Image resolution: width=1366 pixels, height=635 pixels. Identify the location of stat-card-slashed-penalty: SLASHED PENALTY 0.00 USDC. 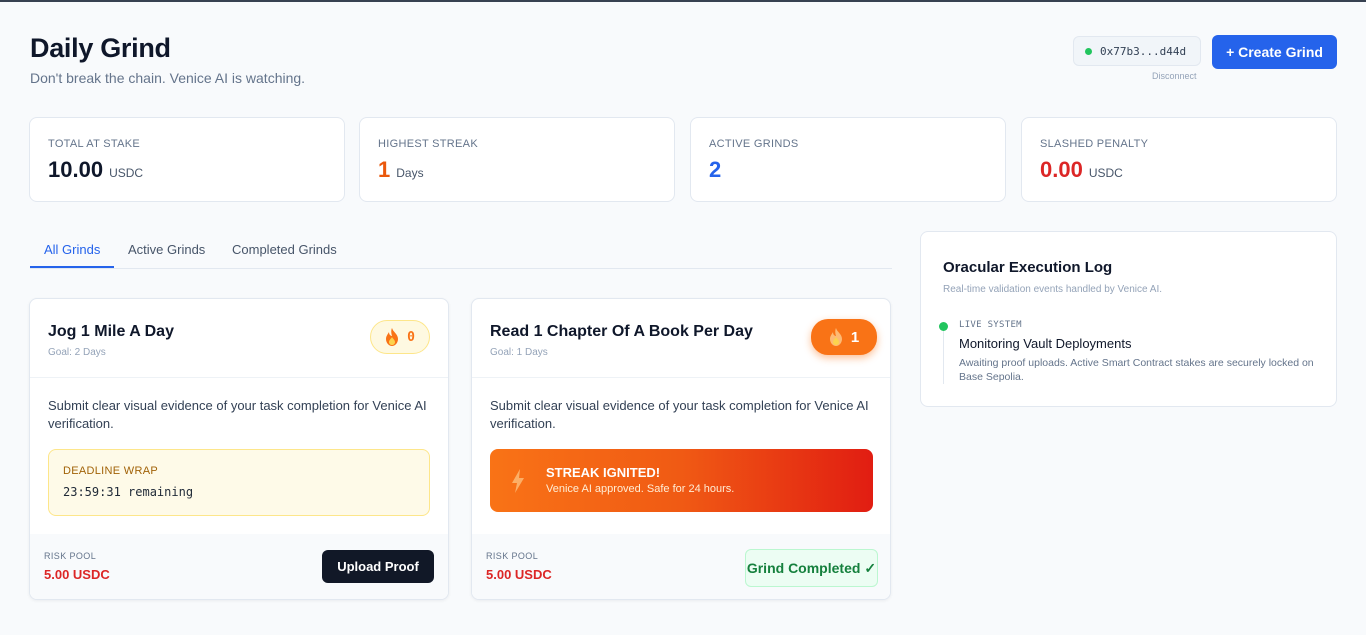
(1179, 159).